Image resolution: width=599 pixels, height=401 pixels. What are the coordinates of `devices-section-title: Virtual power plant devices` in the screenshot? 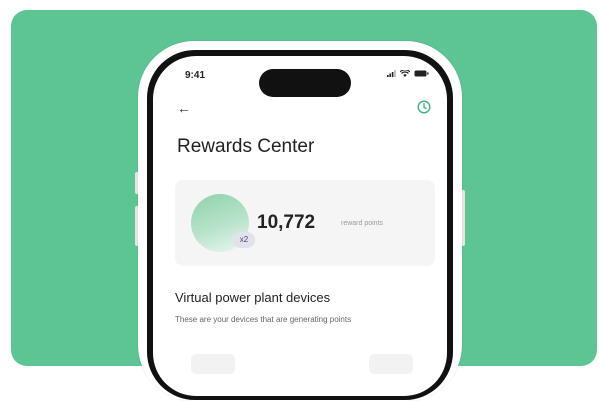 It's located at (253, 297).